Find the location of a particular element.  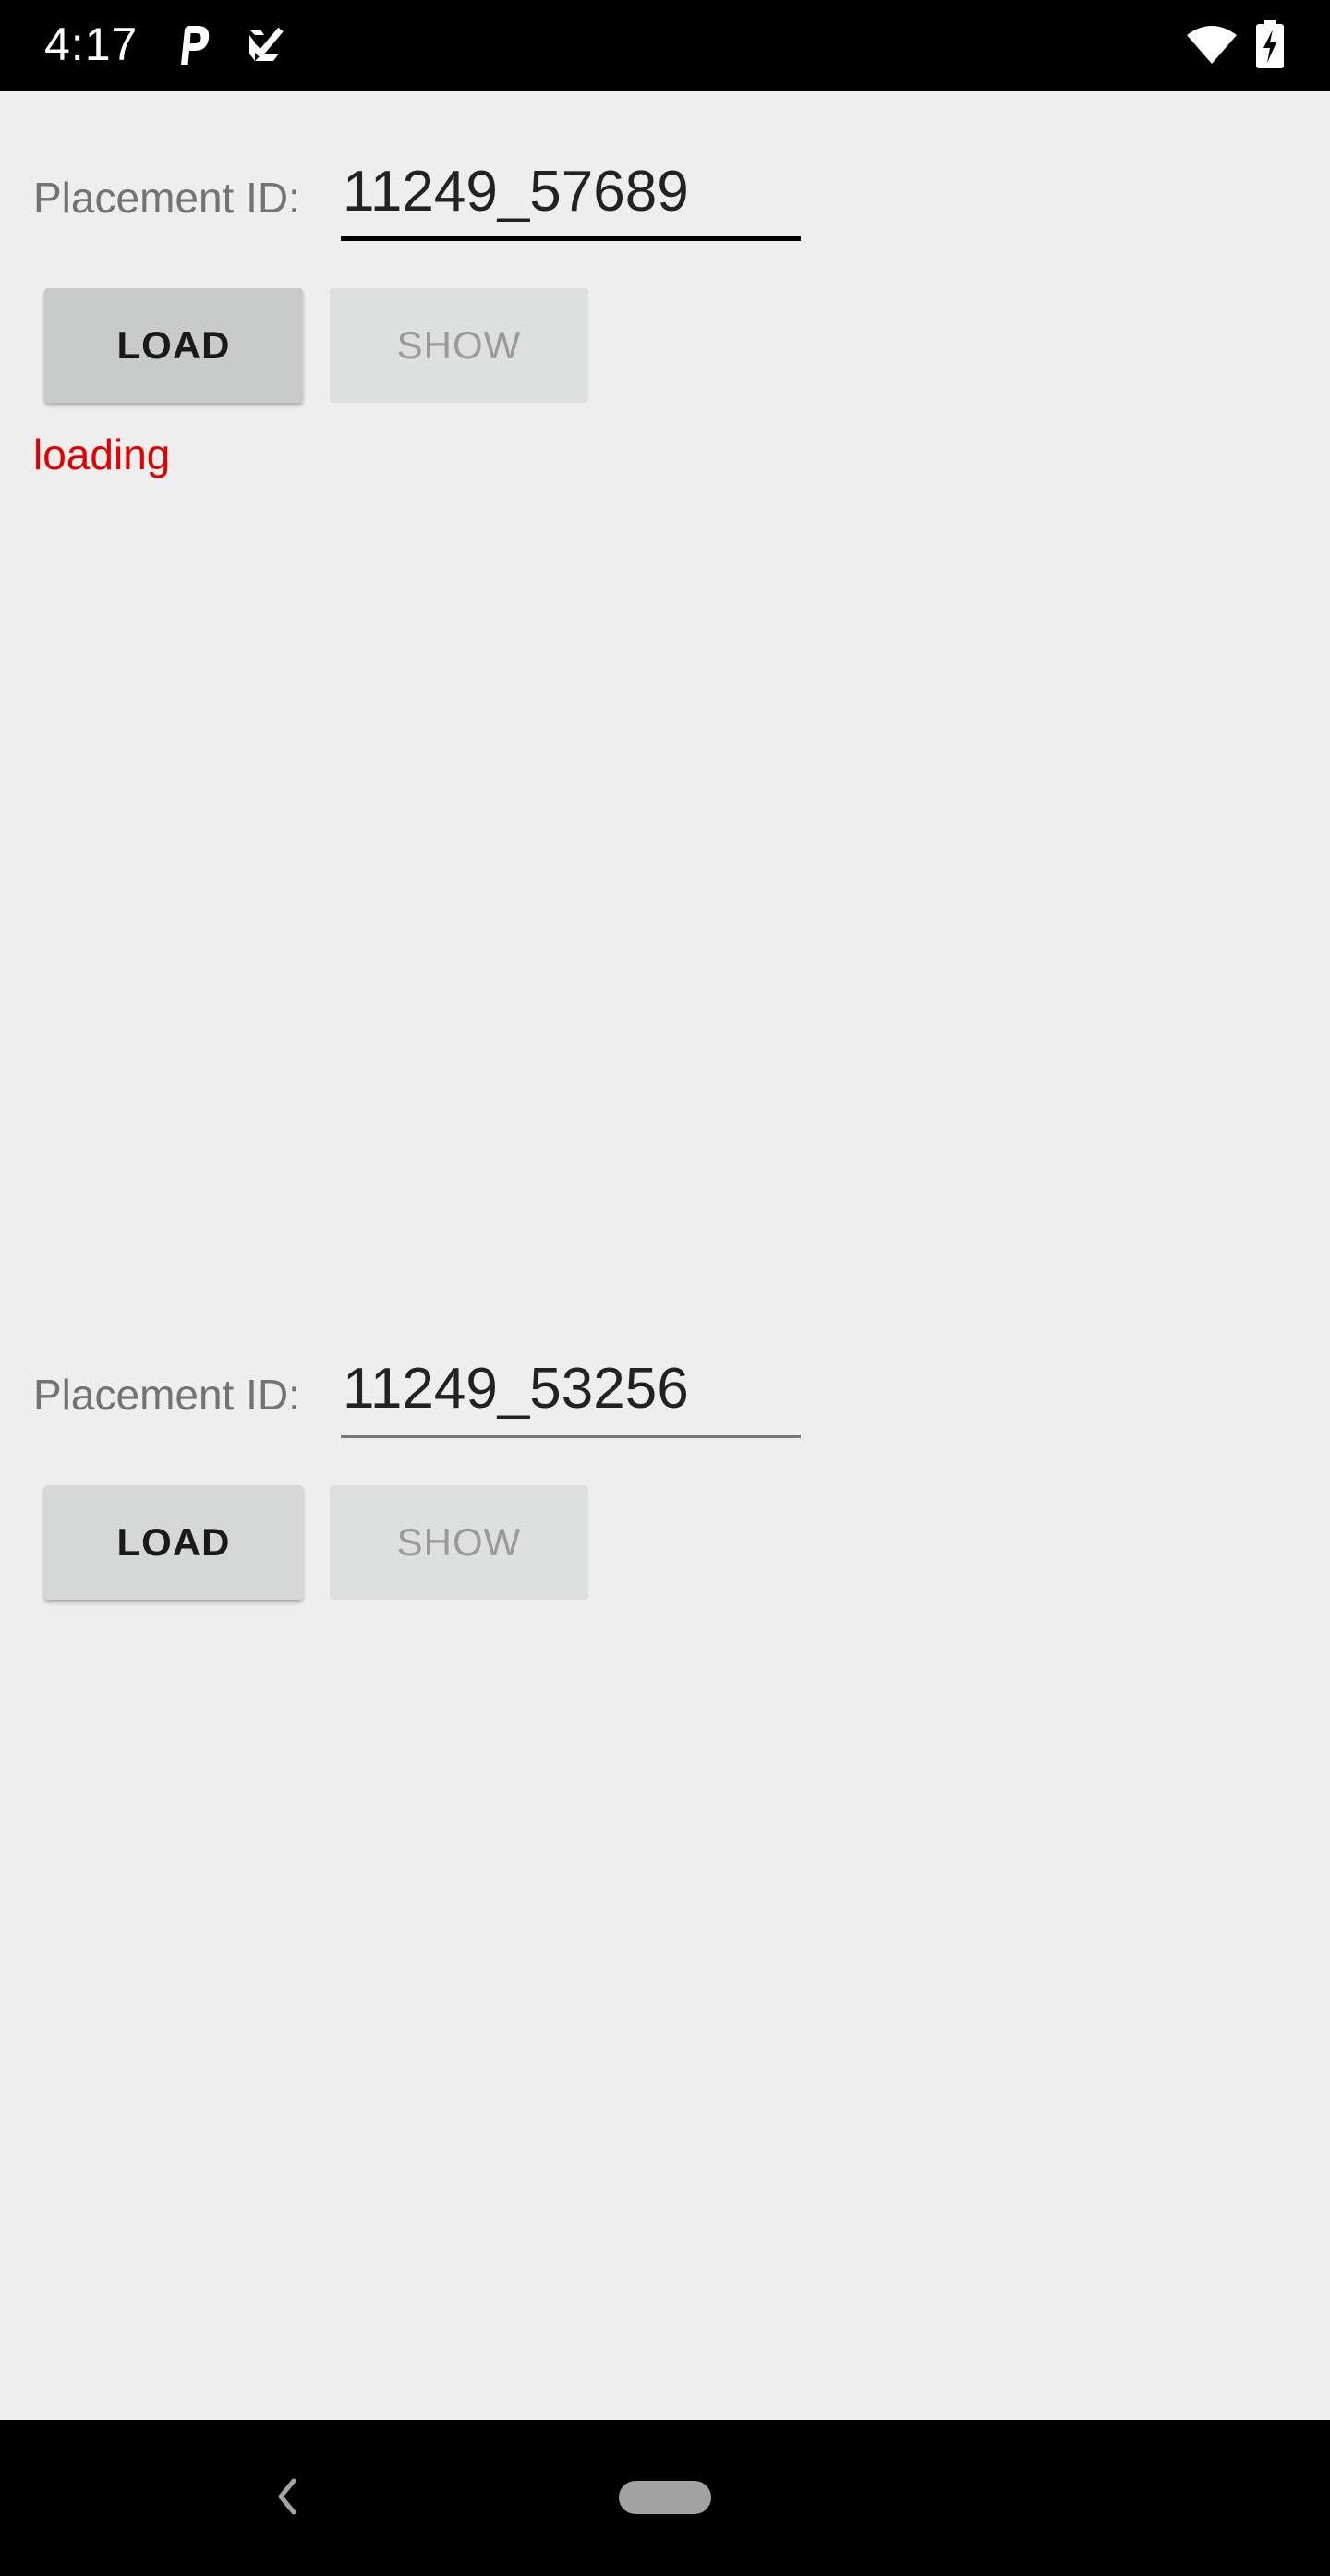

status-bar: 4:17 is located at coordinates (665, 45).